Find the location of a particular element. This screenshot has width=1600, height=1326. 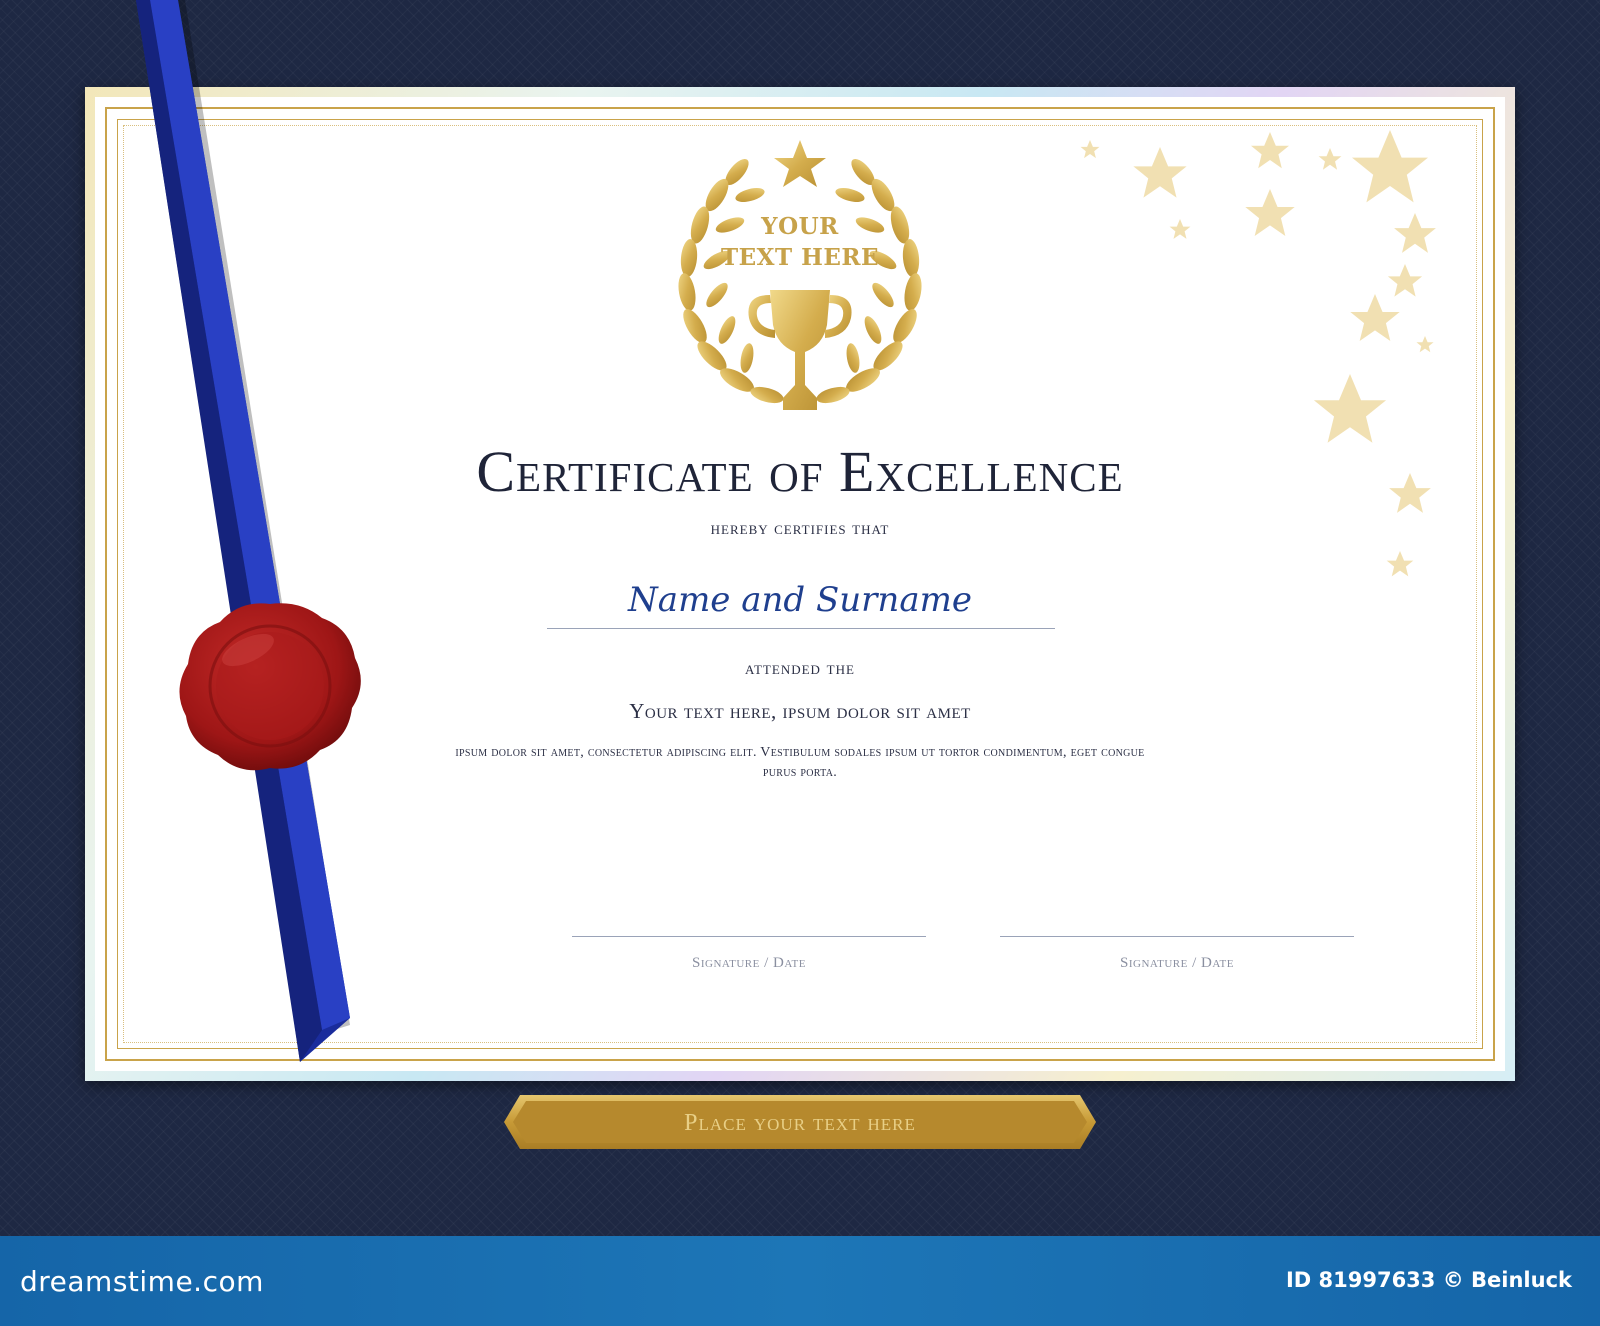

signature-line-right is located at coordinates (1177, 936).